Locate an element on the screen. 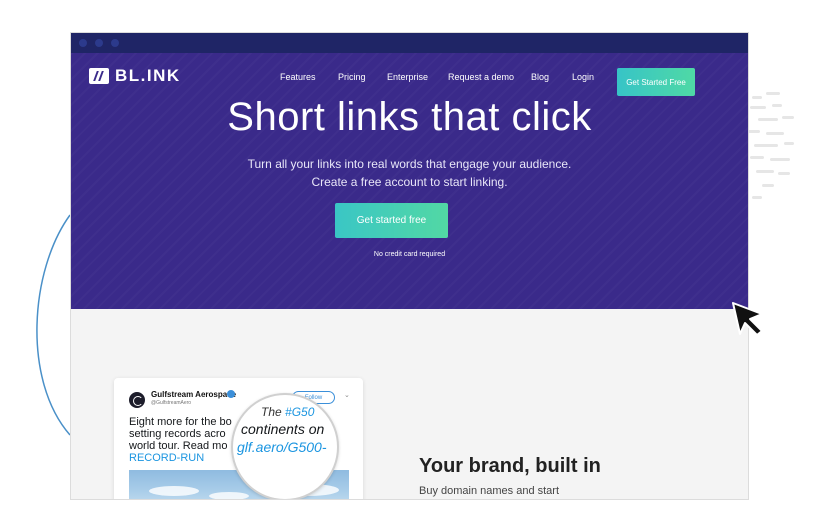 The image size is (820, 532). nav-item-enterprise: Enterprise is located at coordinates (407, 77).